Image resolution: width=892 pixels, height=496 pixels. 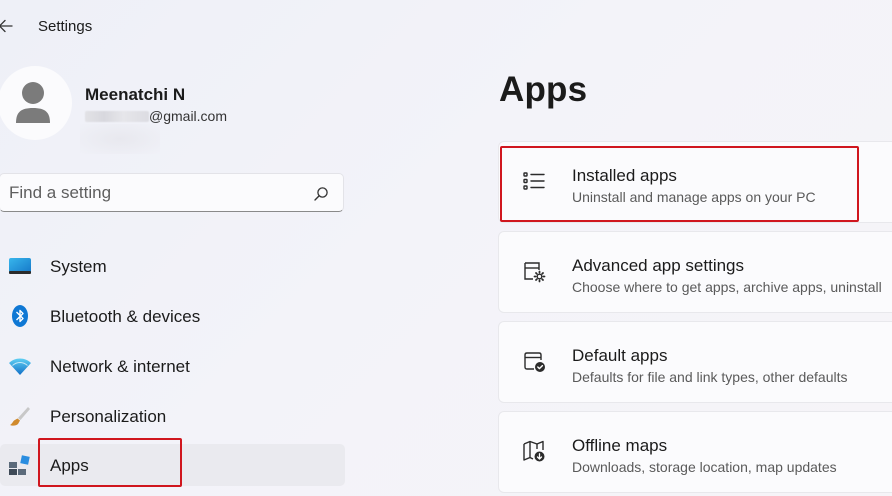 What do you see at coordinates (20, 366) in the screenshot?
I see `wifi-icon` at bounding box center [20, 366].